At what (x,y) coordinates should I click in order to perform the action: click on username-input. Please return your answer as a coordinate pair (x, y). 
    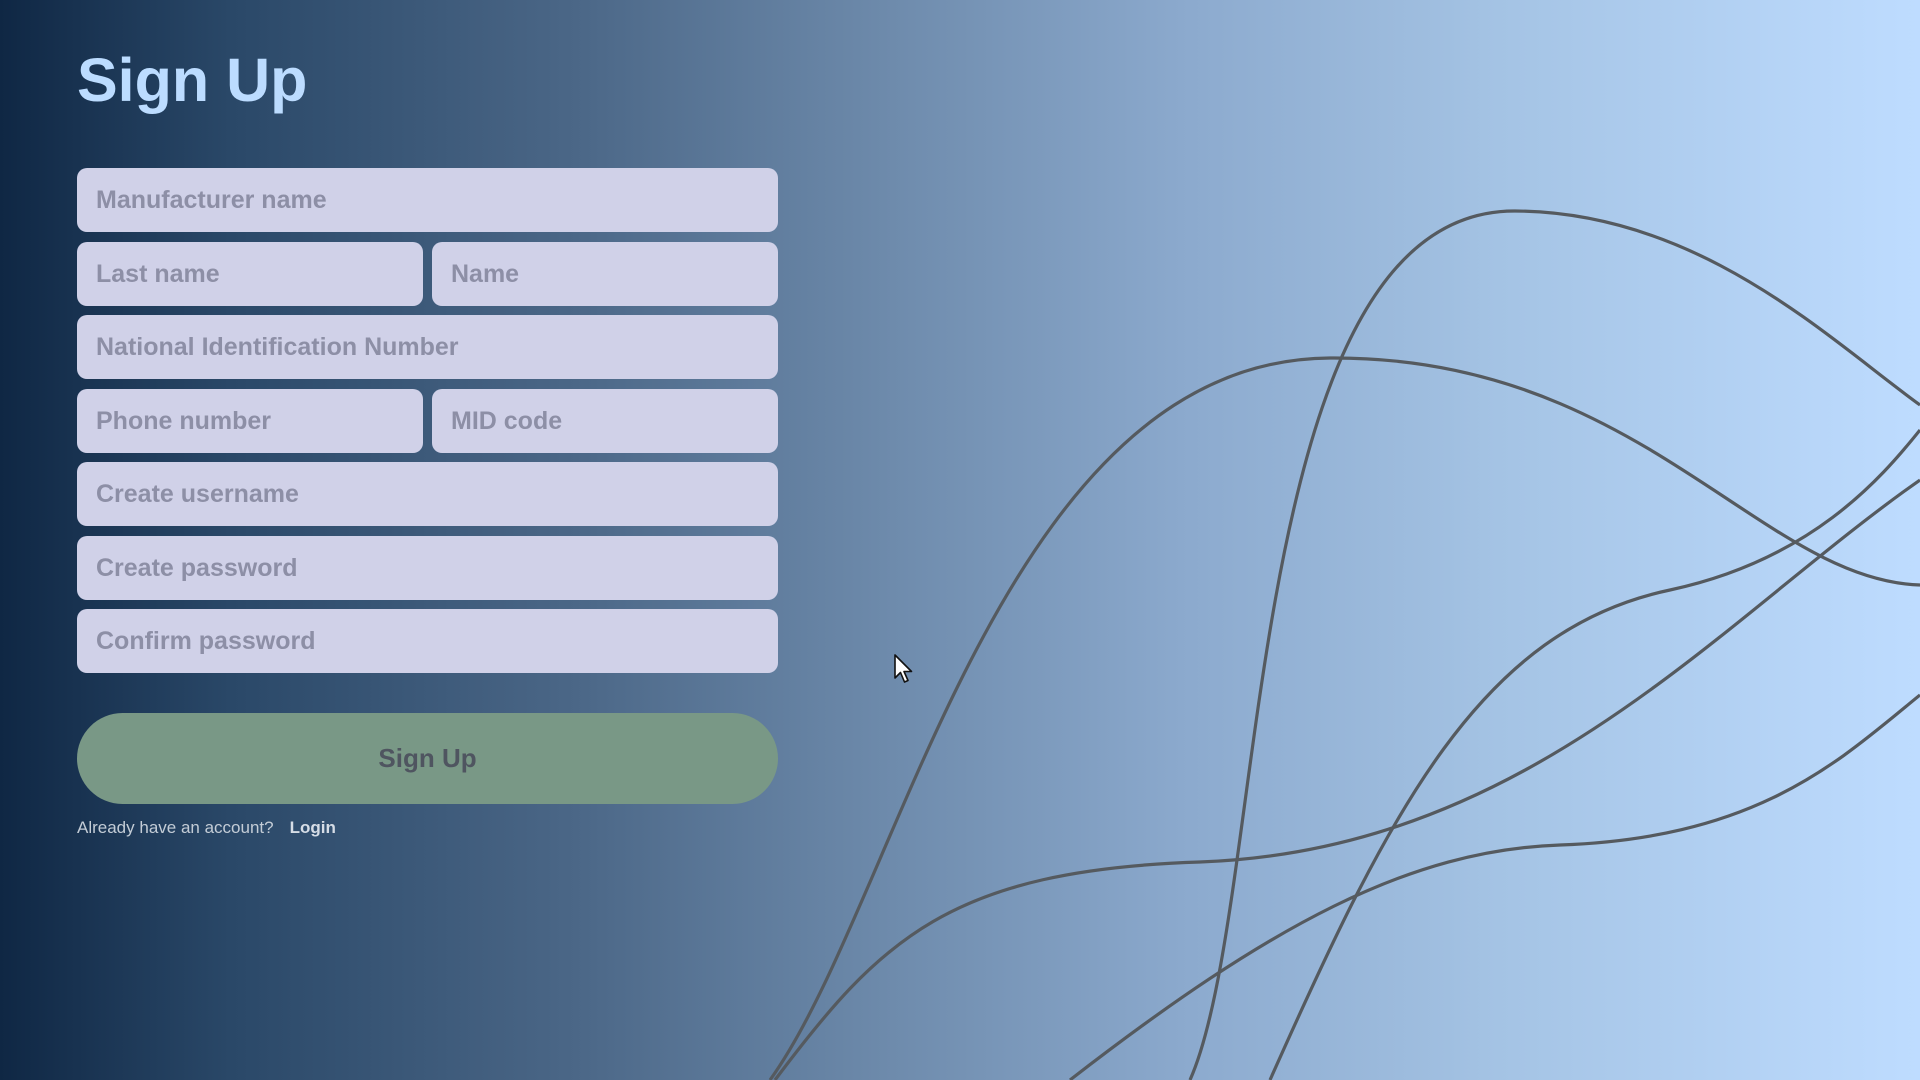
    Looking at the image, I should click on (427, 494).